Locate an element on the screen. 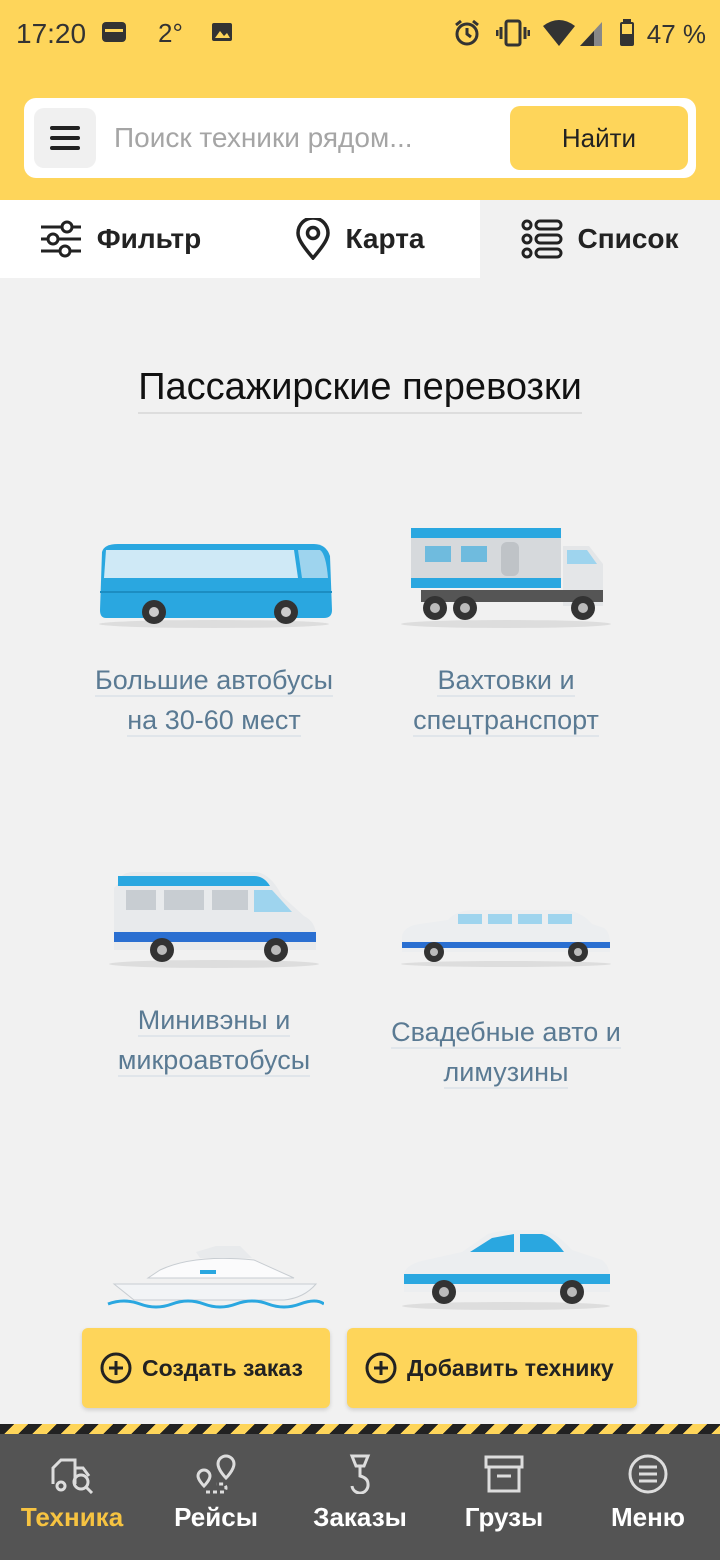  category-wedding-limos-label: Свадебные авто и лимузины is located at coordinates (506, 1052).